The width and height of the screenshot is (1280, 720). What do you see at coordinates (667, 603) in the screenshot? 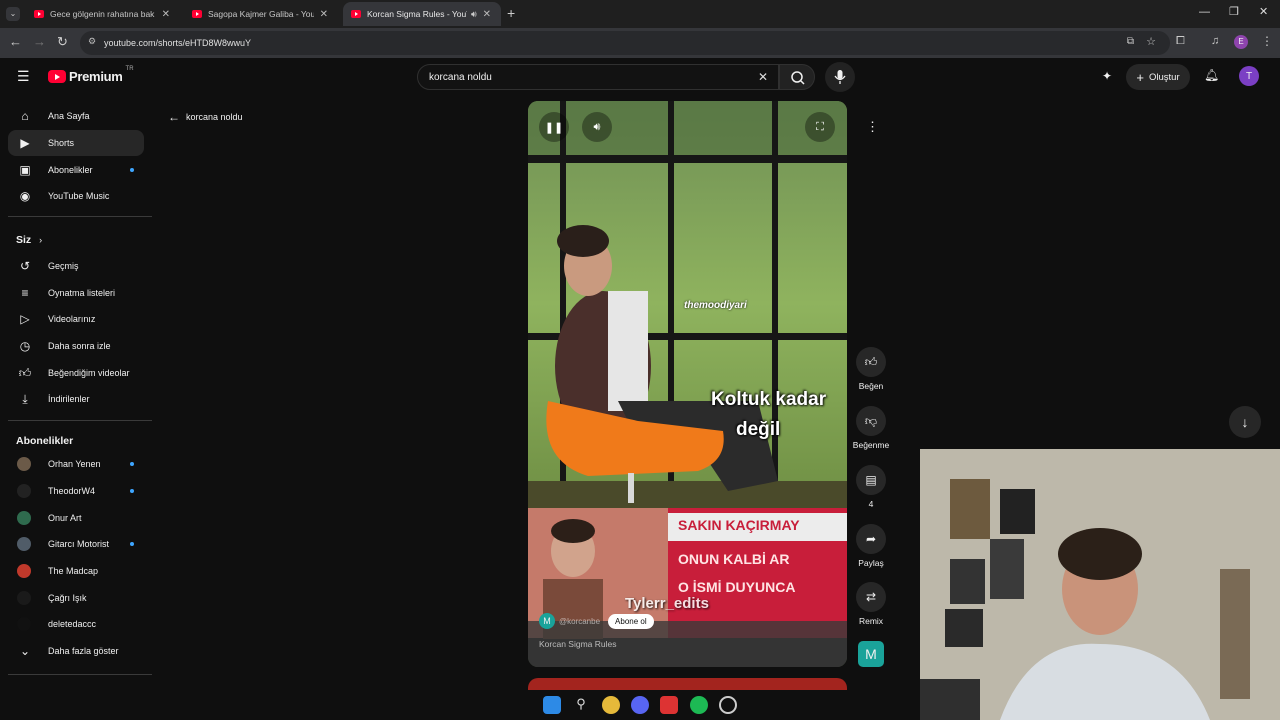
I see `editor-watermark: Tylerr_edits` at bounding box center [667, 603].